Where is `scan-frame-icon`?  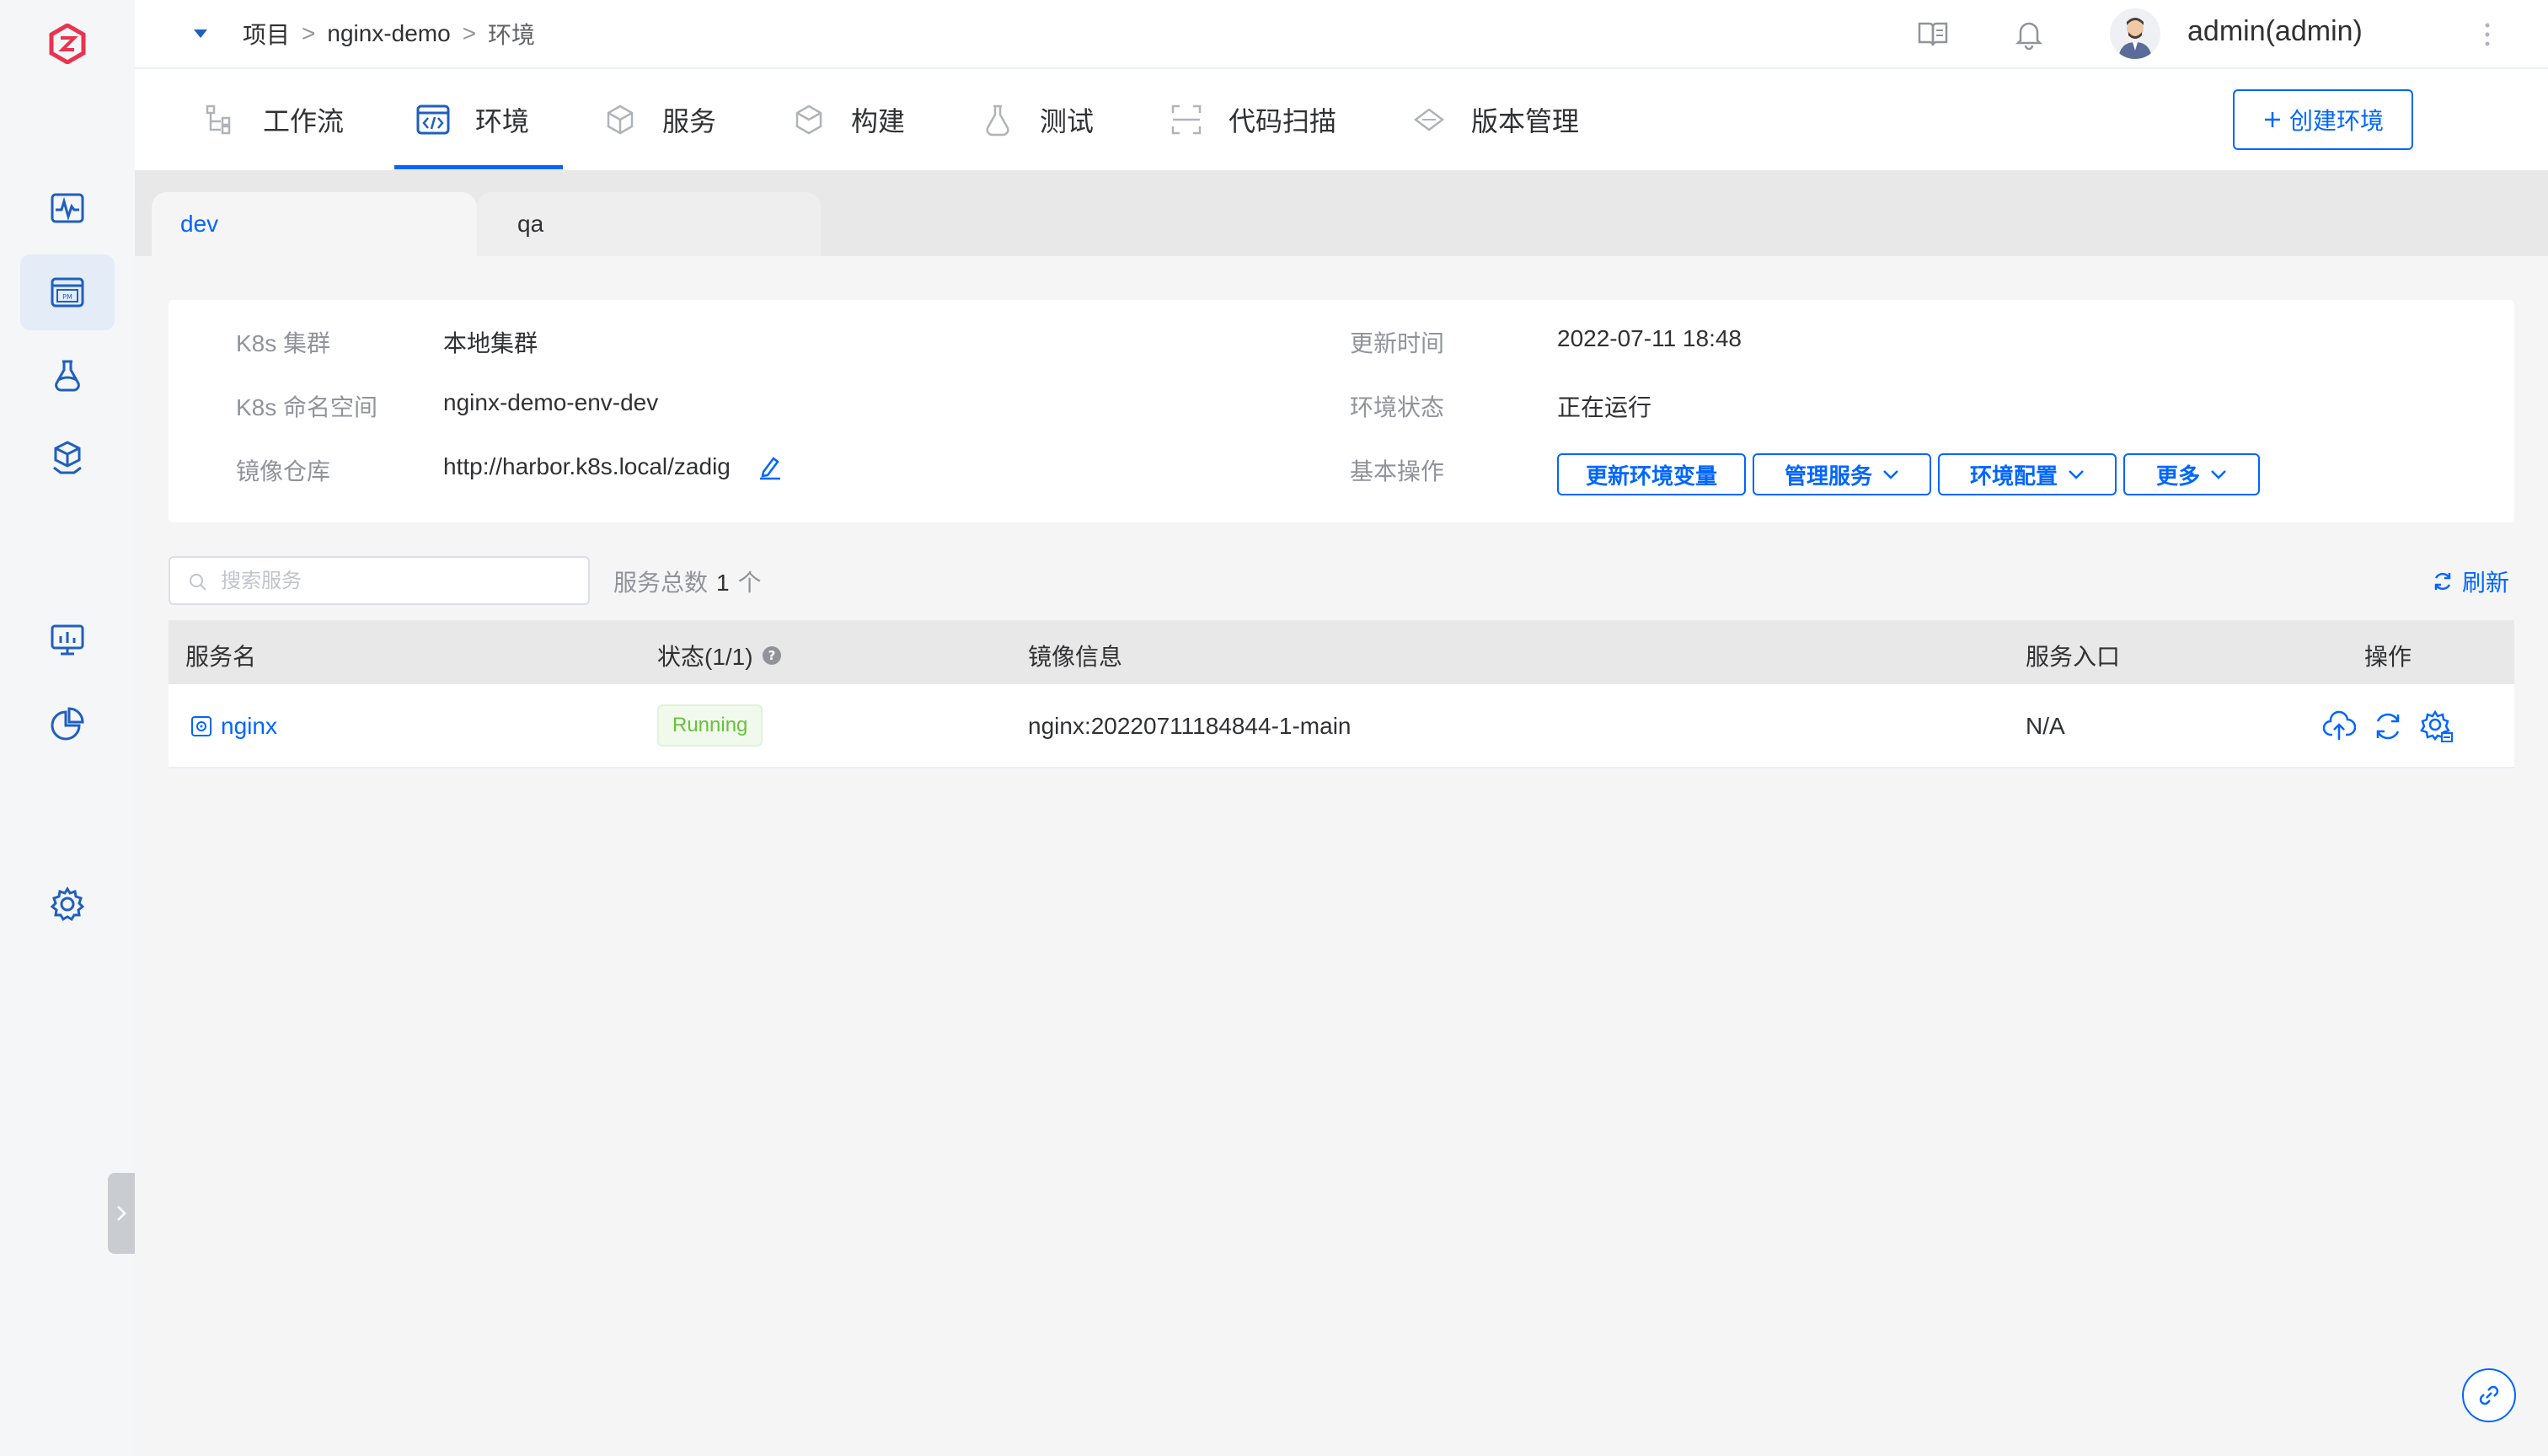 scan-frame-icon is located at coordinates (1186, 119).